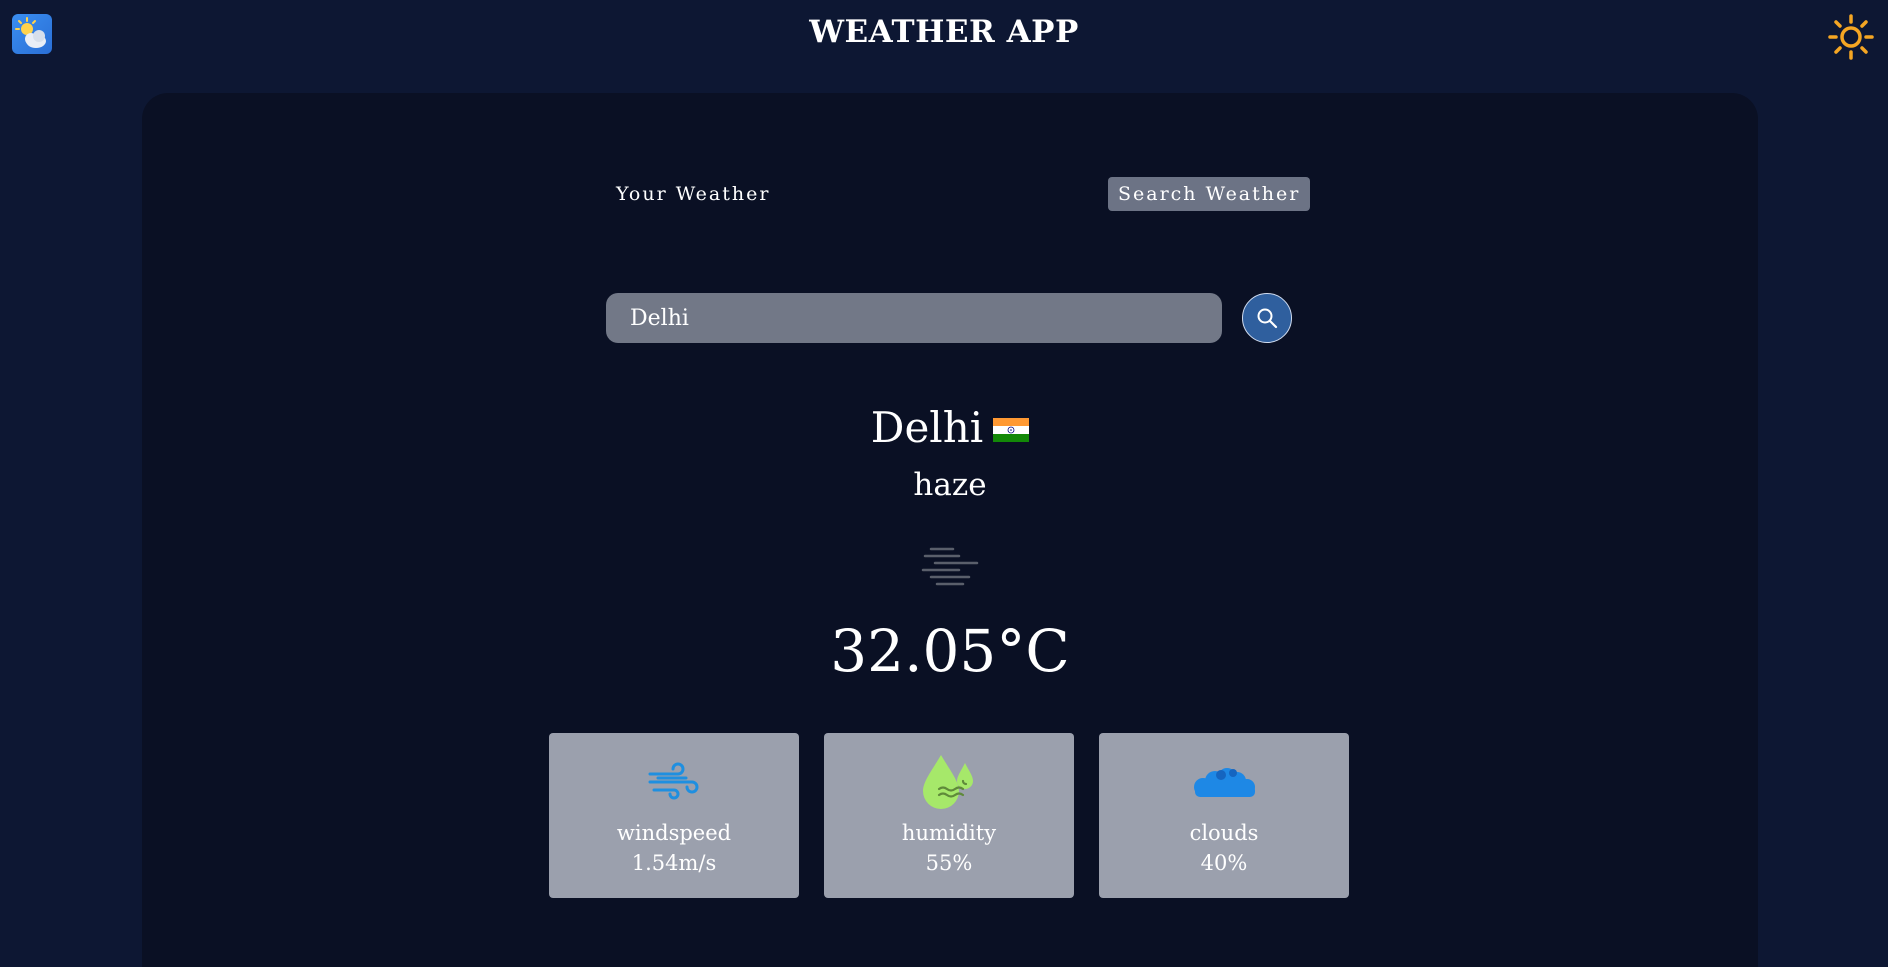 The height and width of the screenshot is (967, 1888). I want to click on humidity-card: humidity 55%, so click(949, 815).